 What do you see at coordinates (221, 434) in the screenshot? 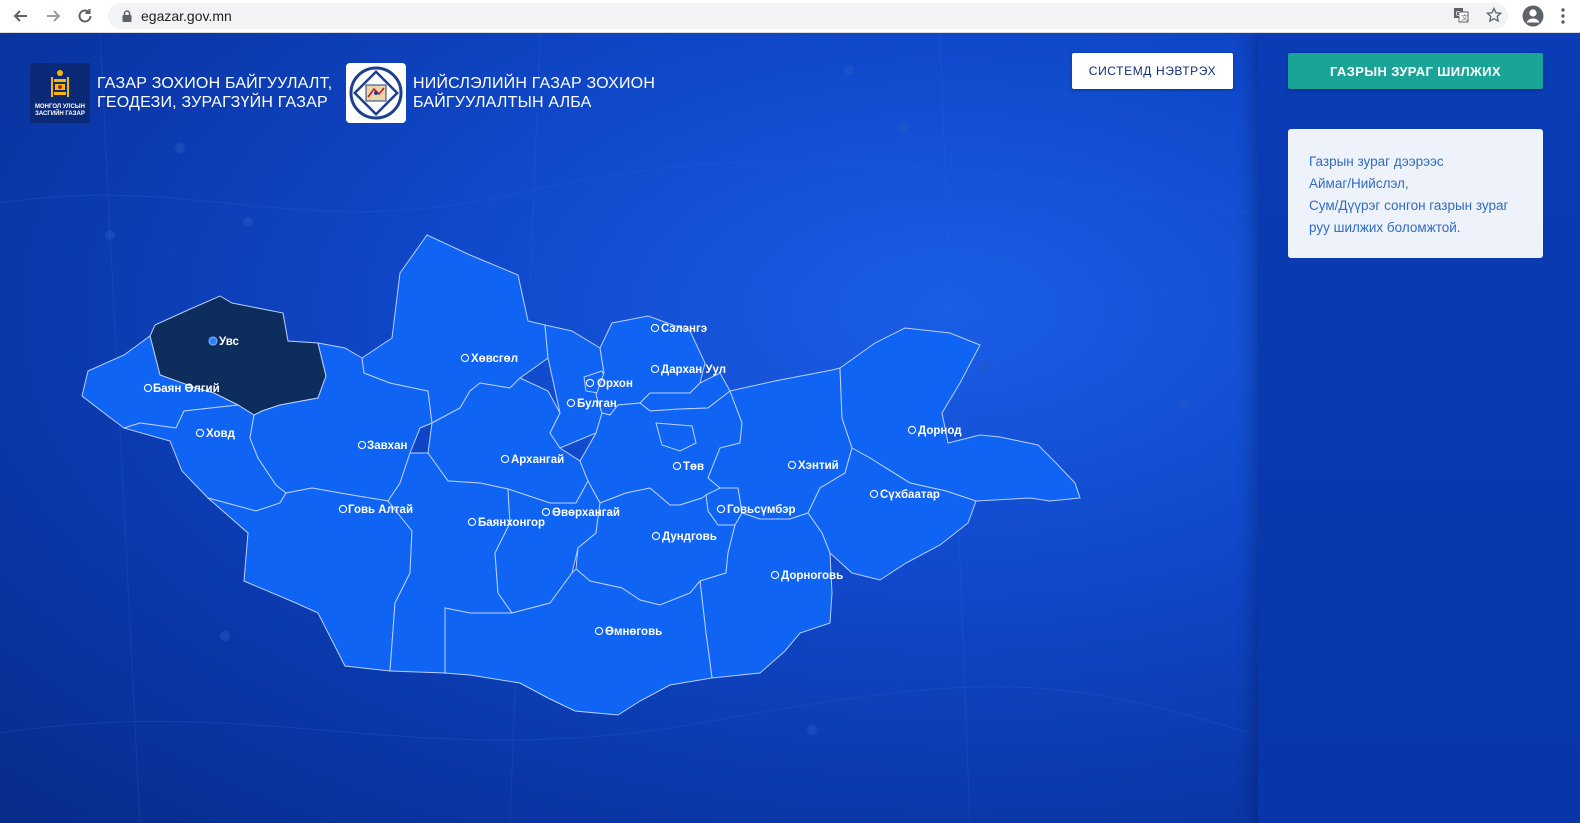
I see `svg-text: Ховд` at bounding box center [221, 434].